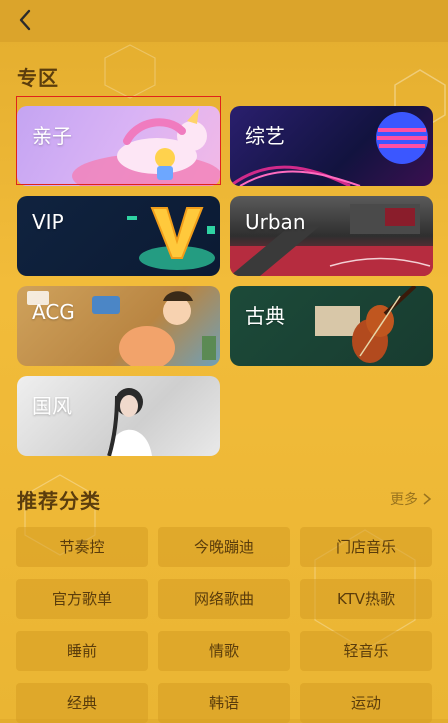 Image resolution: width=448 pixels, height=723 pixels. Describe the element at coordinates (404, 500) in the screenshot. I see `more-label: 更多` at that location.